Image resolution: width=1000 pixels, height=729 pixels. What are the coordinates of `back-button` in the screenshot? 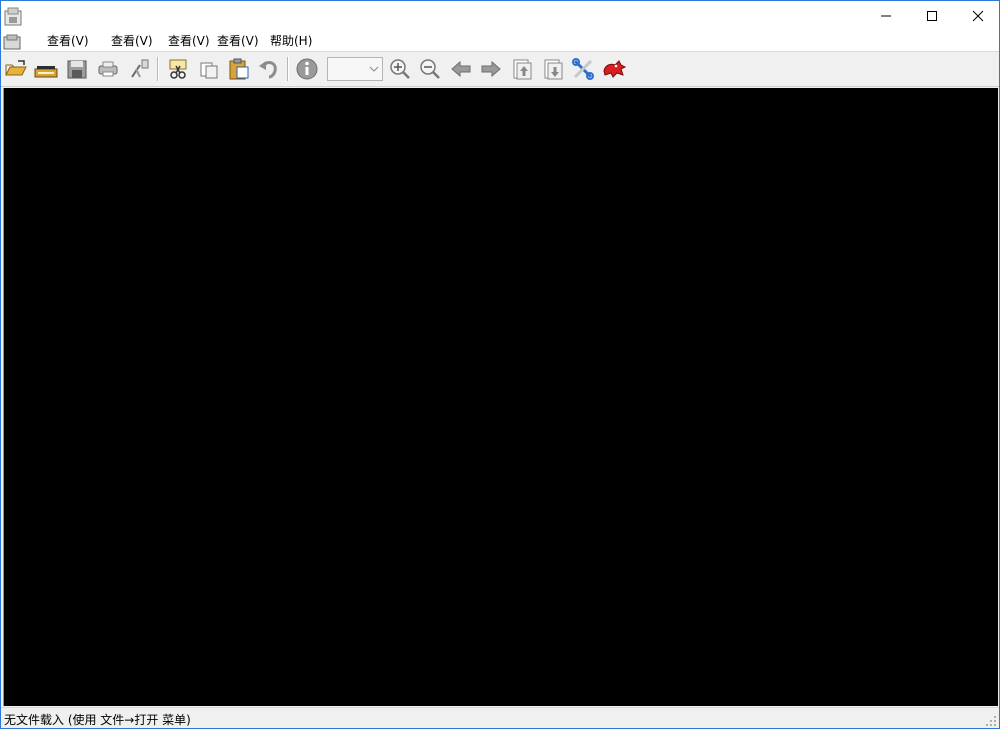 It's located at (461, 69).